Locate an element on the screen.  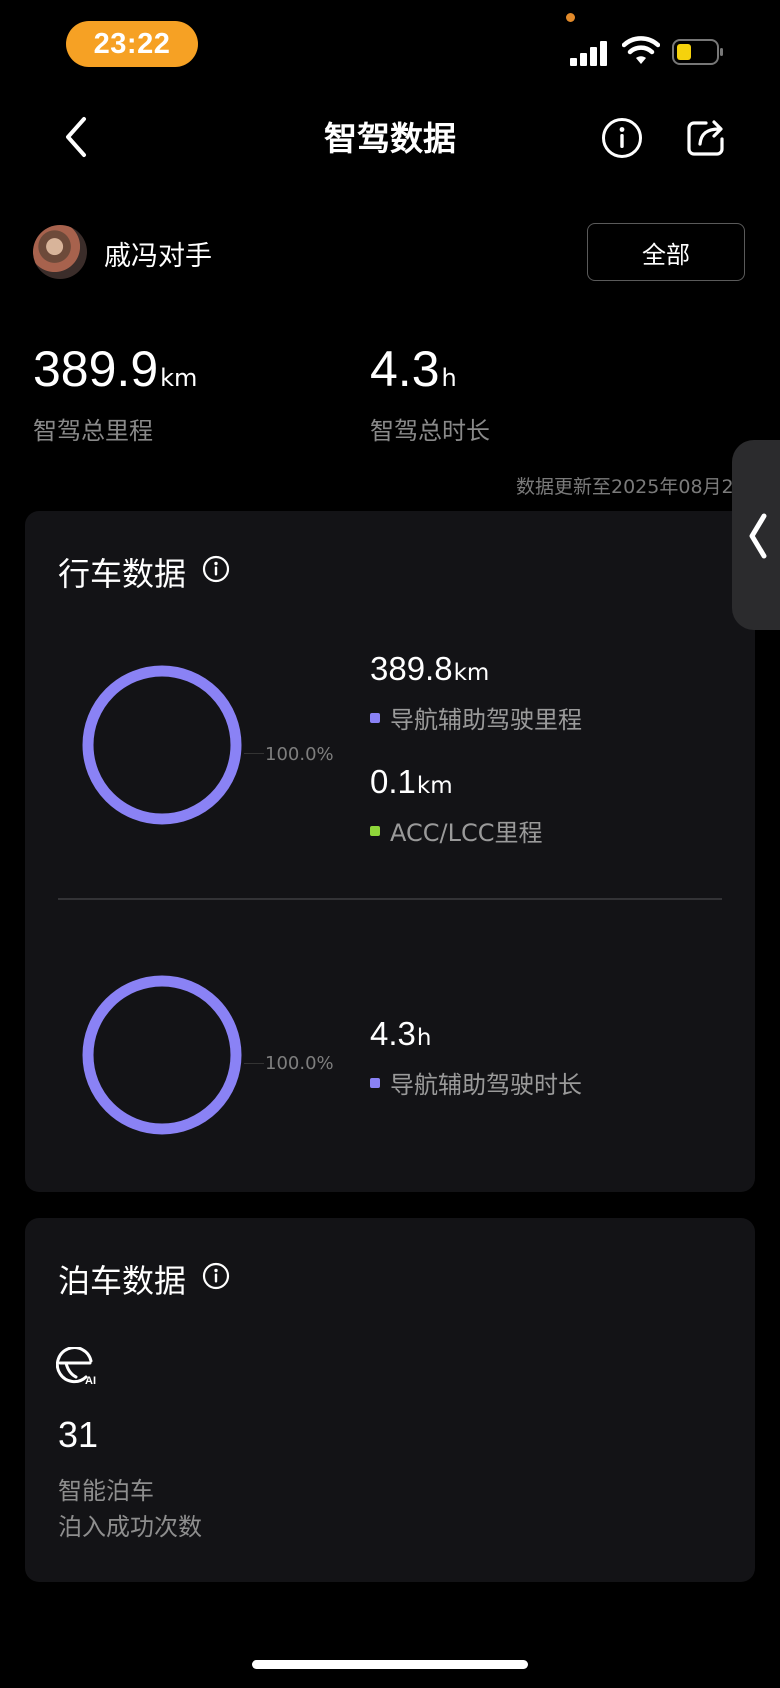
nav-assist-distance: 389.8km is located at coordinates (429, 669).